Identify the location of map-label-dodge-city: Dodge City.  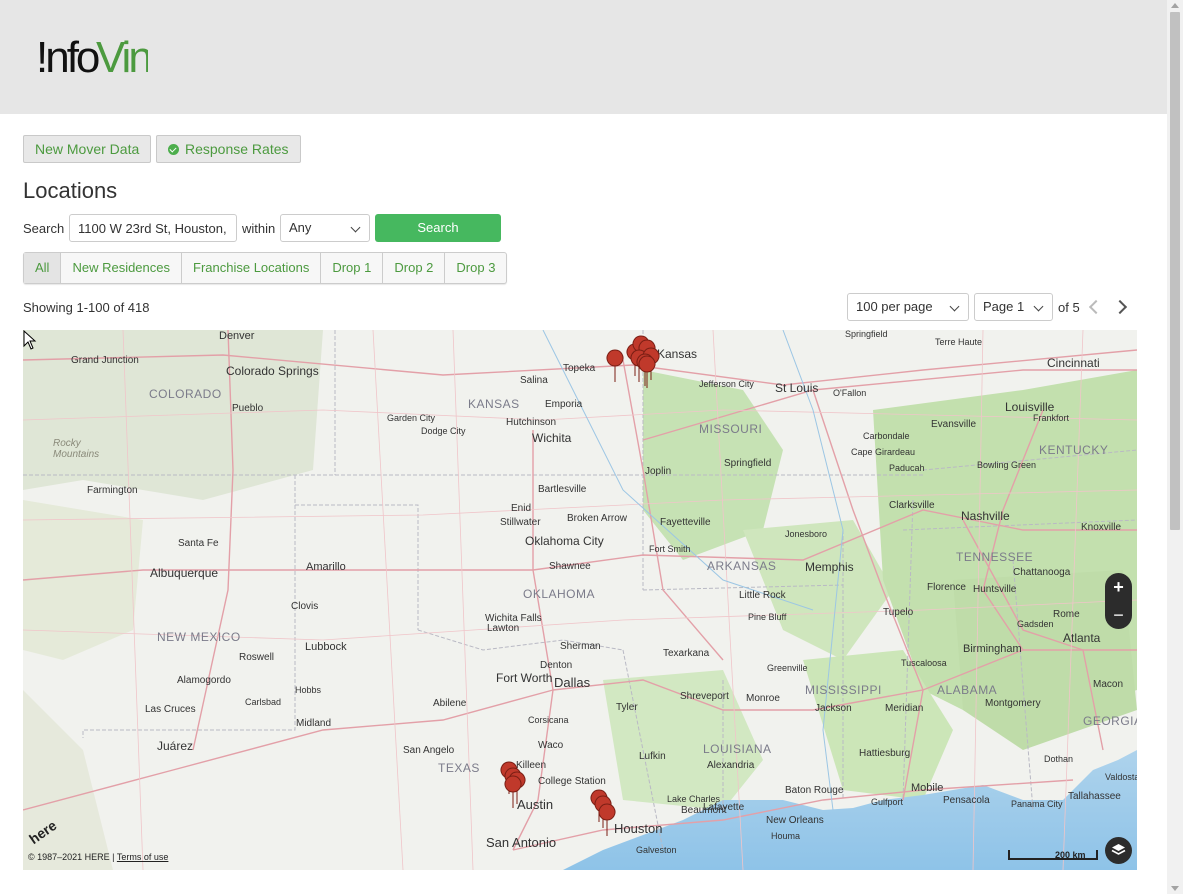
(443, 431).